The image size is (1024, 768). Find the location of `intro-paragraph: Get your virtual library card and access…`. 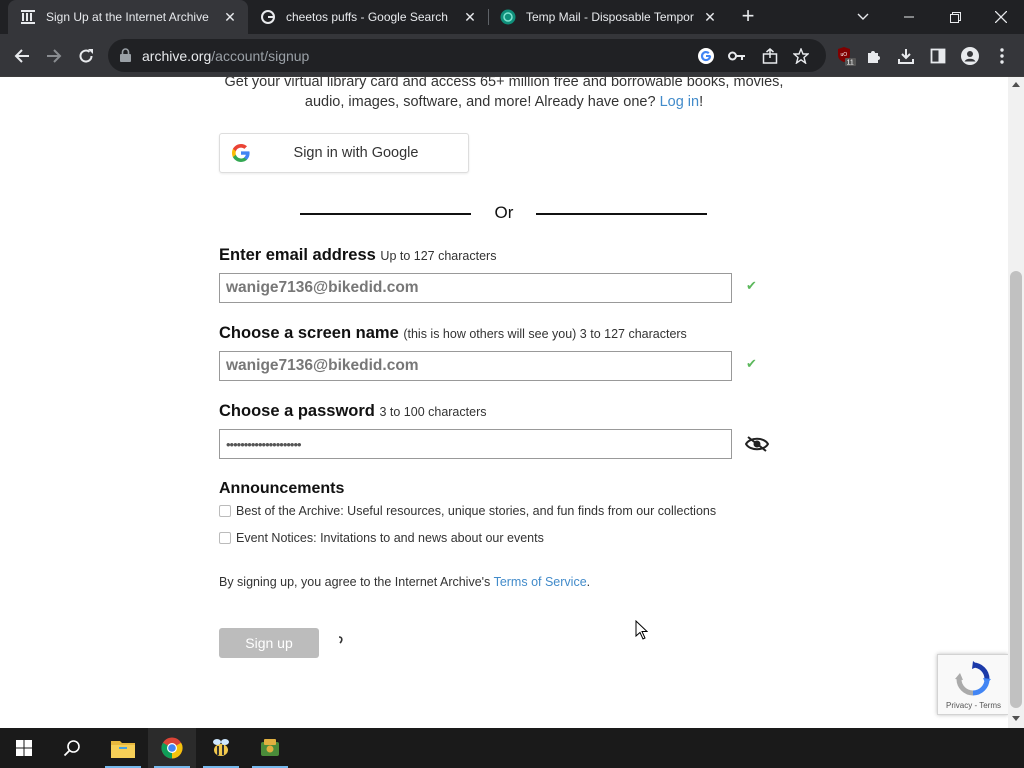

intro-paragraph: Get your virtual library card and access… is located at coordinates (504, 94).